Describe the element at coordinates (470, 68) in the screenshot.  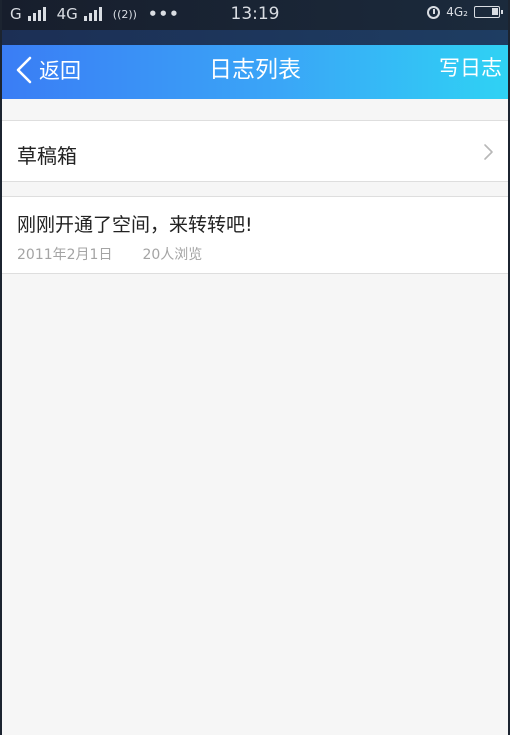
I see `write-diary-button: 写日志` at that location.